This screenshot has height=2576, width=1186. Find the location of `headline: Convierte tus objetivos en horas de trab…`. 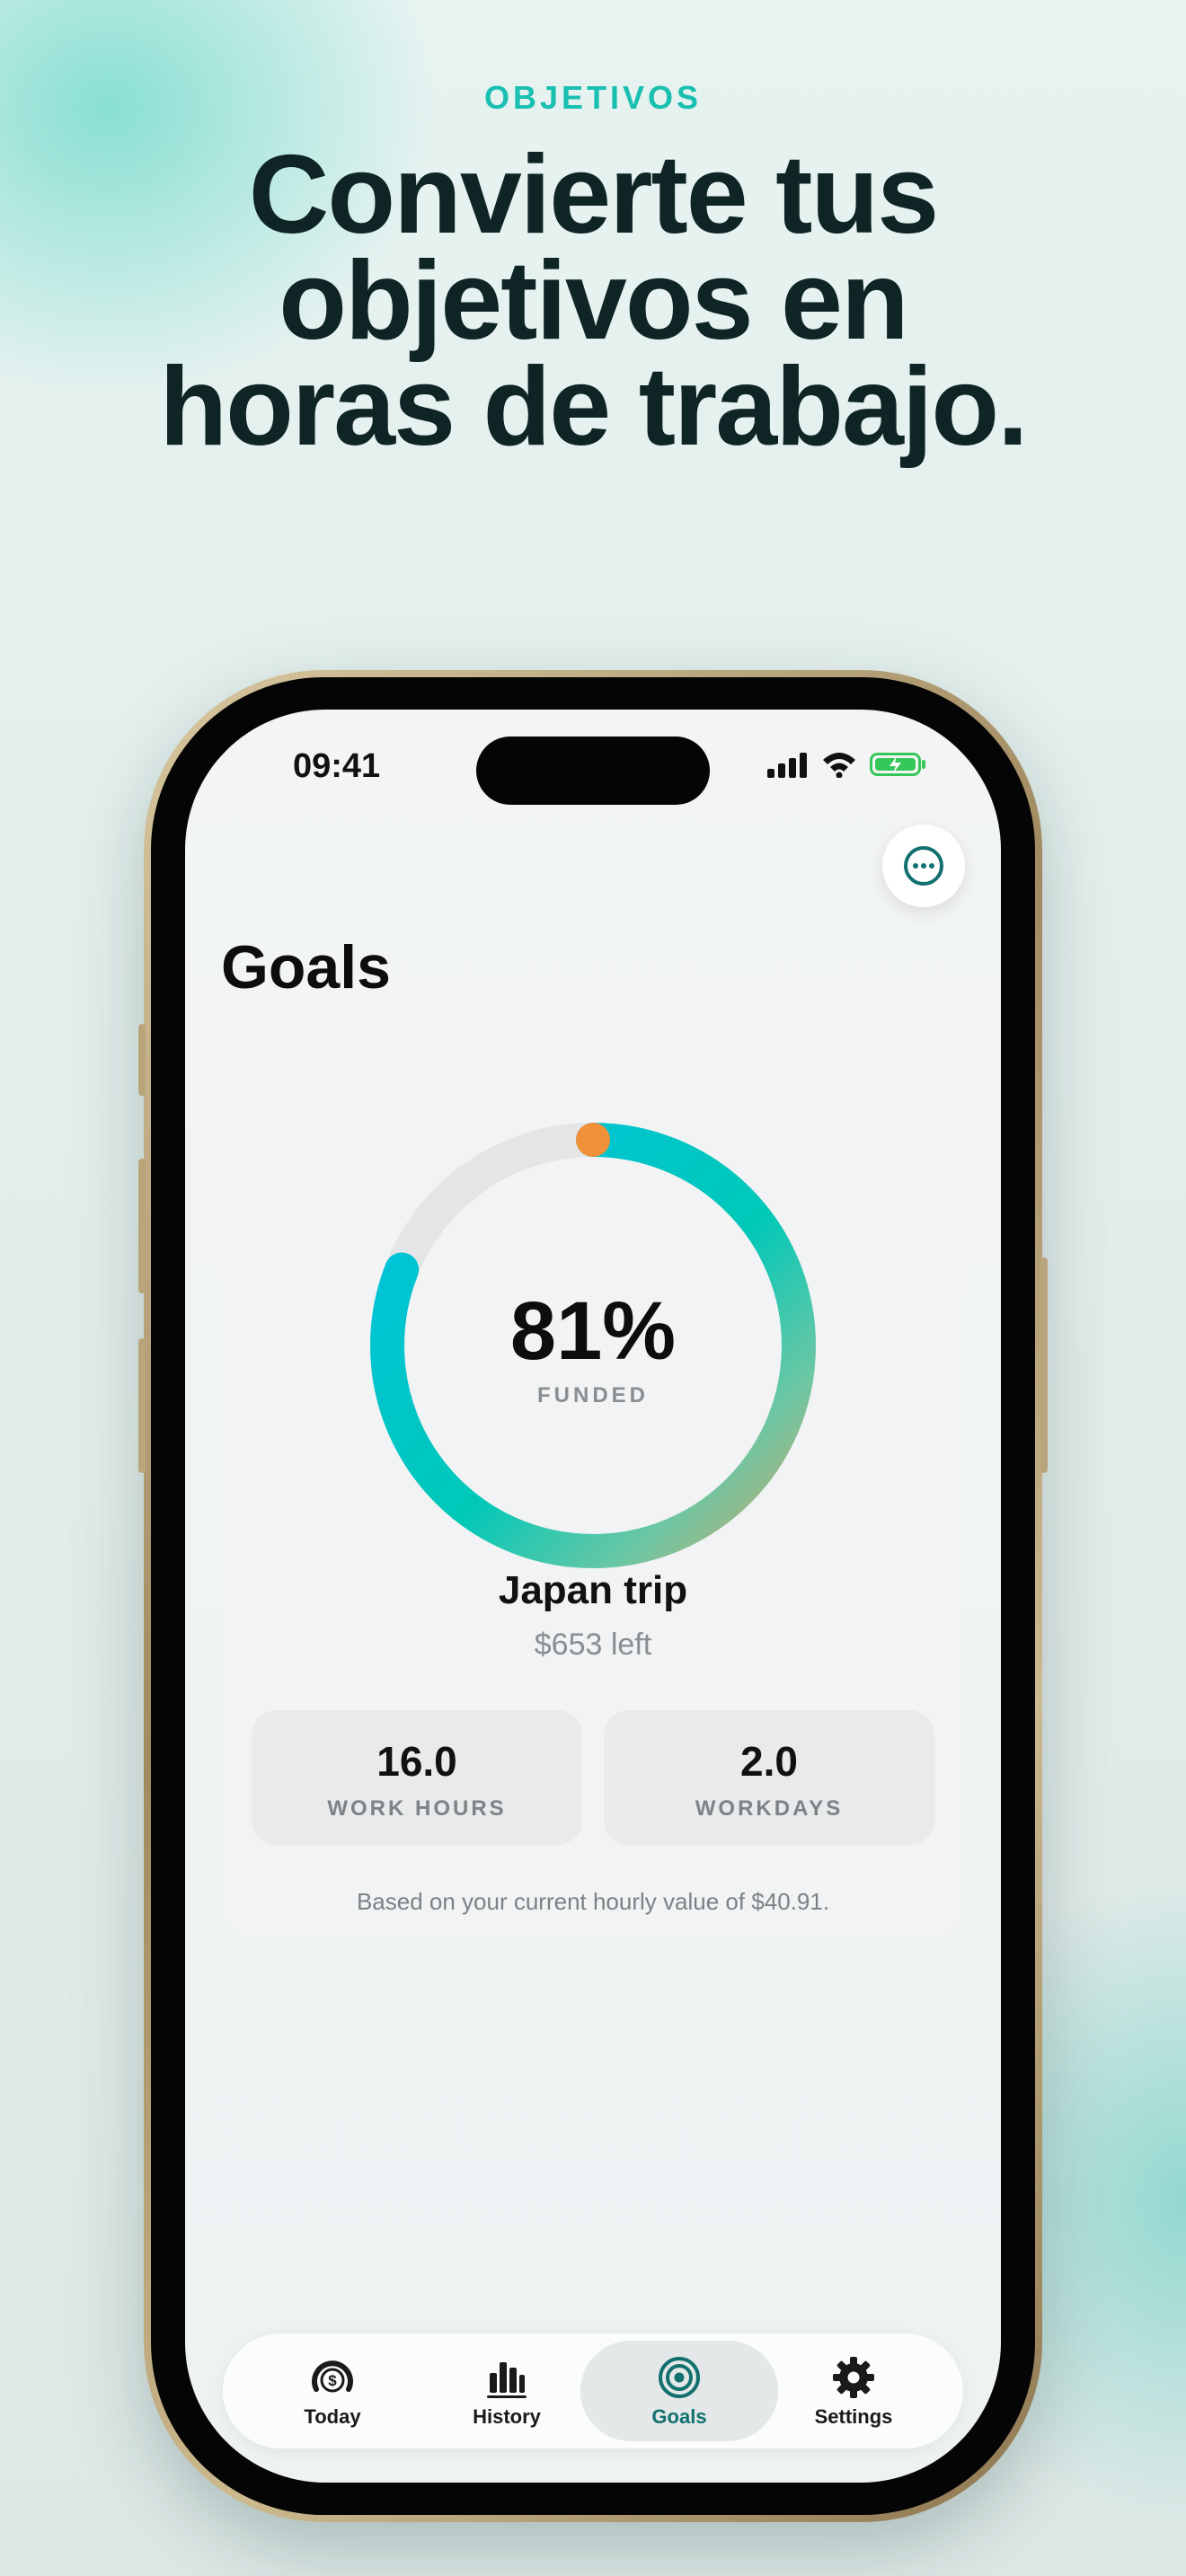

headline: Convierte tus objetivos en horas de trab… is located at coordinates (593, 301).